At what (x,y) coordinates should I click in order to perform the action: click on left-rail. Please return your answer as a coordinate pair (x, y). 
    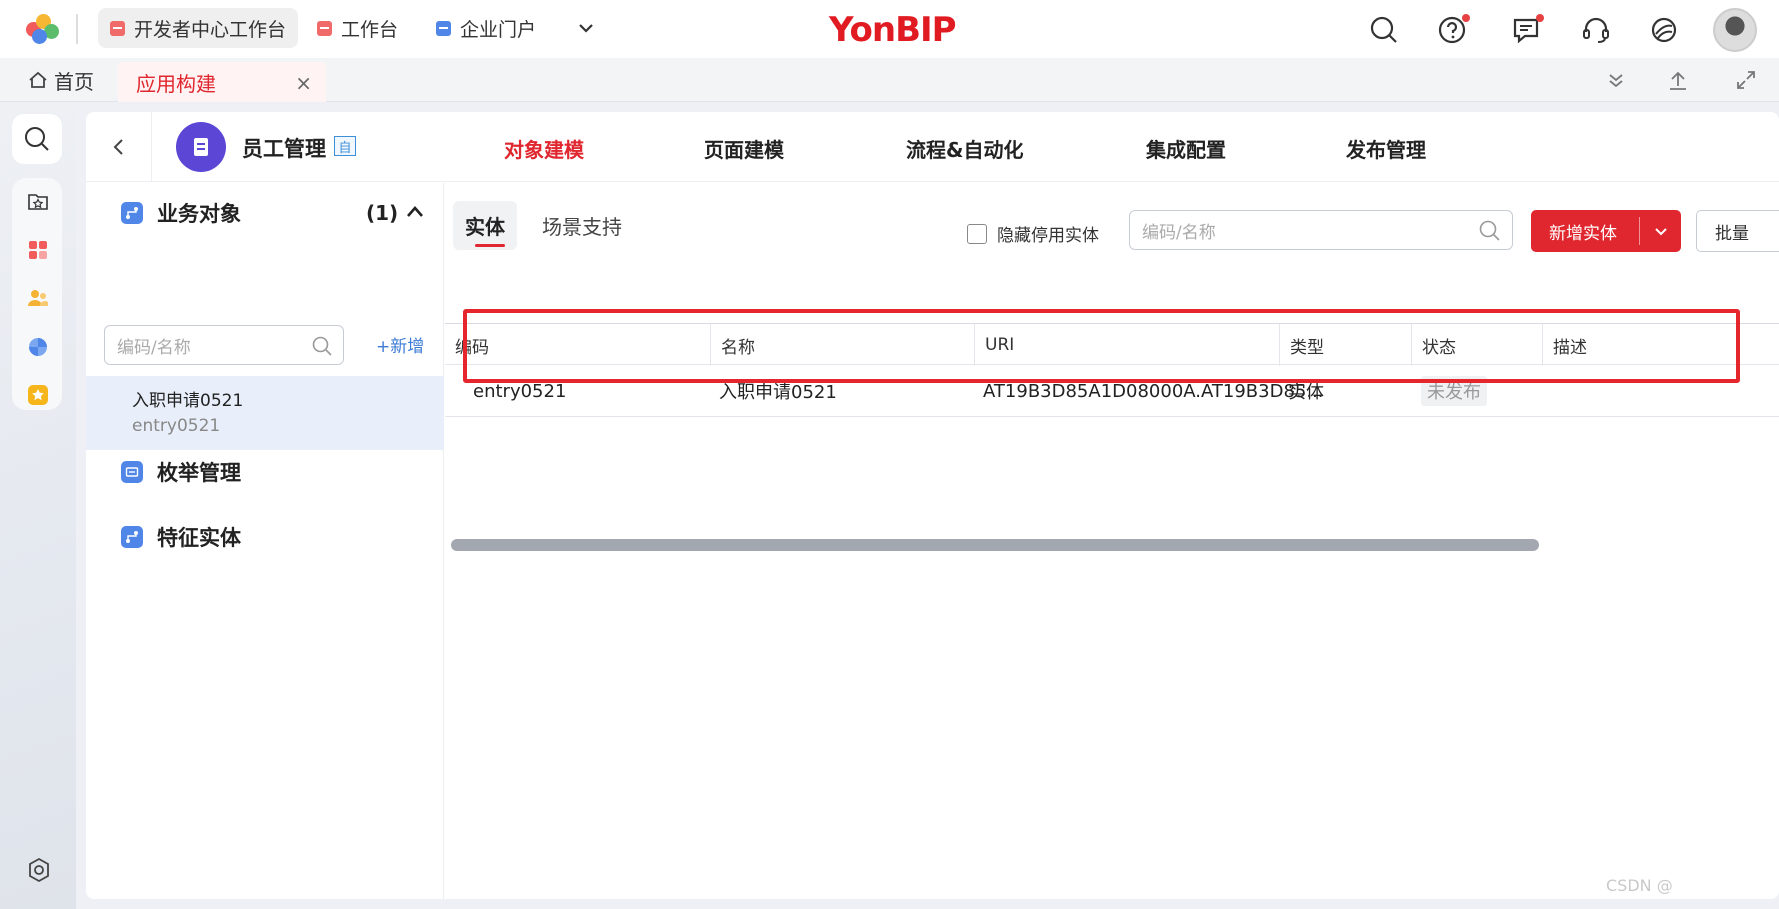
    Looking at the image, I should click on (38, 505).